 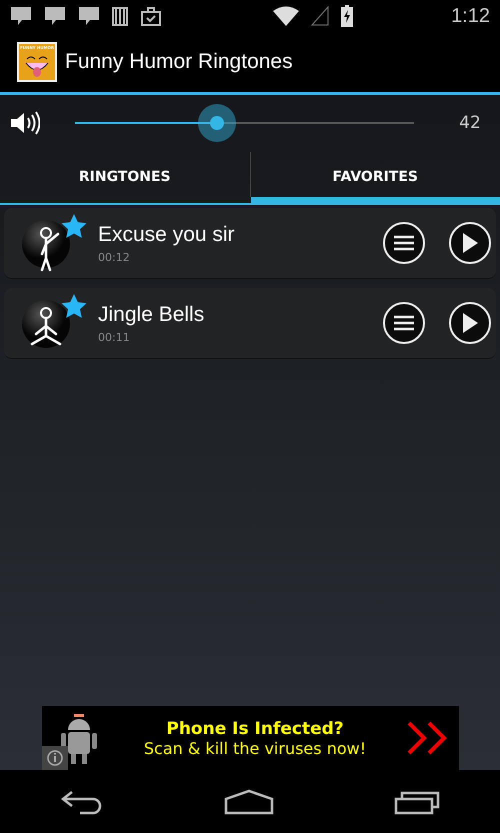 What do you see at coordinates (427, 738) in the screenshot?
I see `double-chevron-icon` at bounding box center [427, 738].